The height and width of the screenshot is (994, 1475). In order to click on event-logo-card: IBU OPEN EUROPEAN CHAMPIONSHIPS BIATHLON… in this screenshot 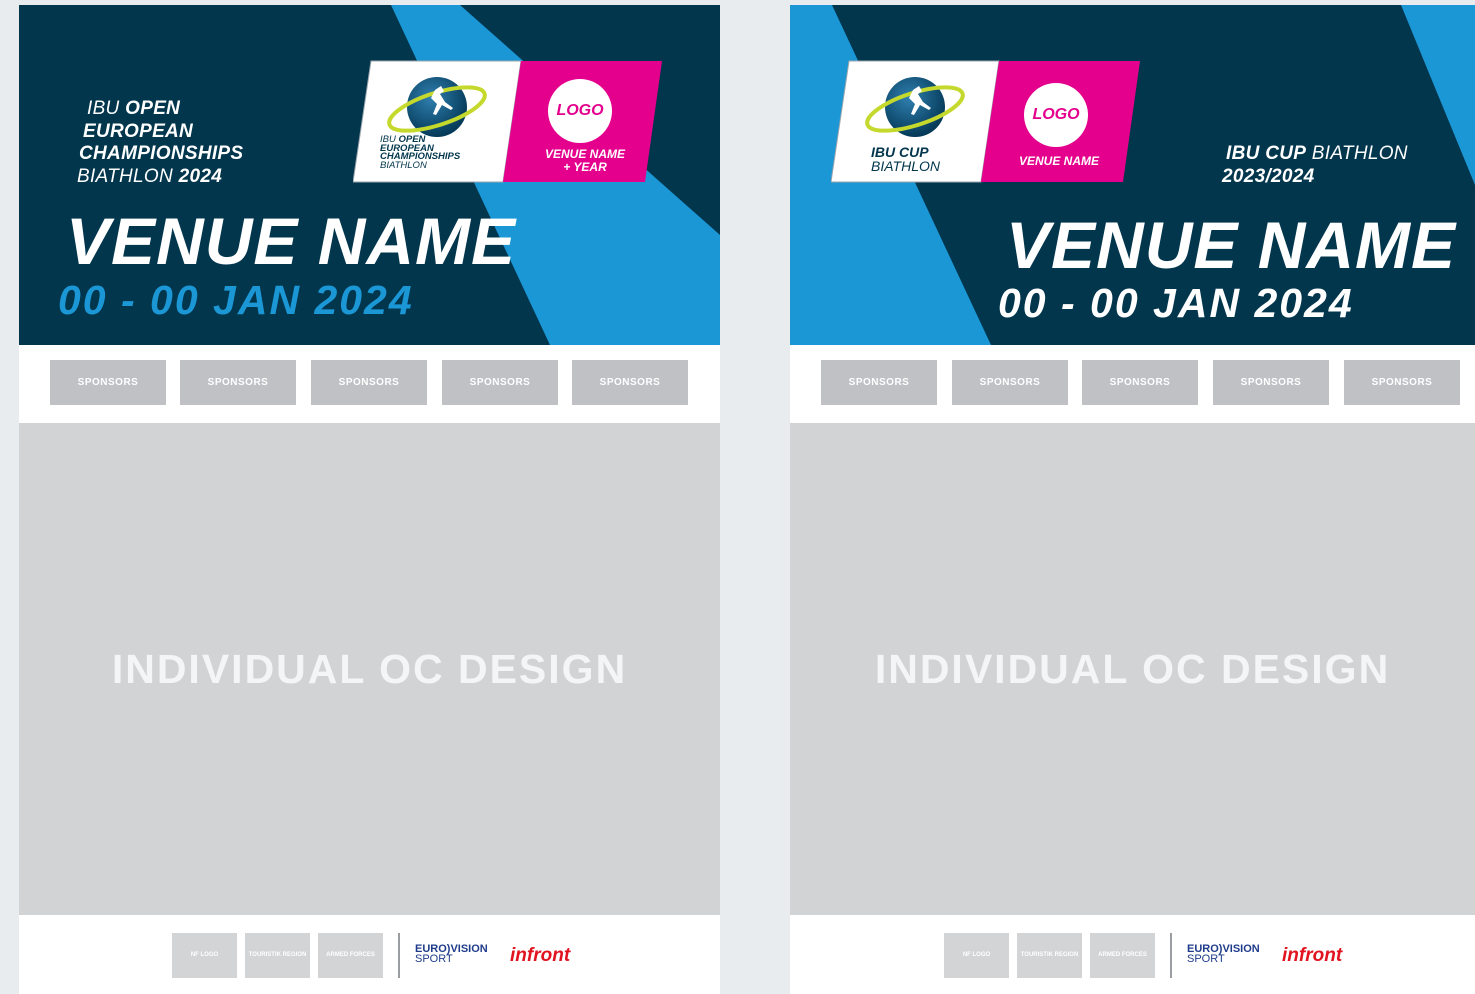, I will do `click(508, 121)`.